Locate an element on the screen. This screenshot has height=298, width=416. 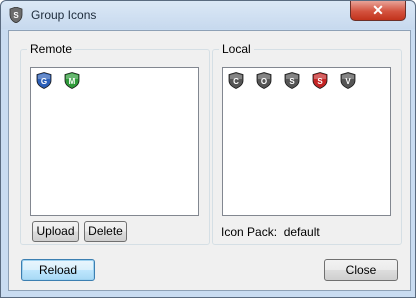
shield-s-gray-icon: S is located at coordinates (292, 80).